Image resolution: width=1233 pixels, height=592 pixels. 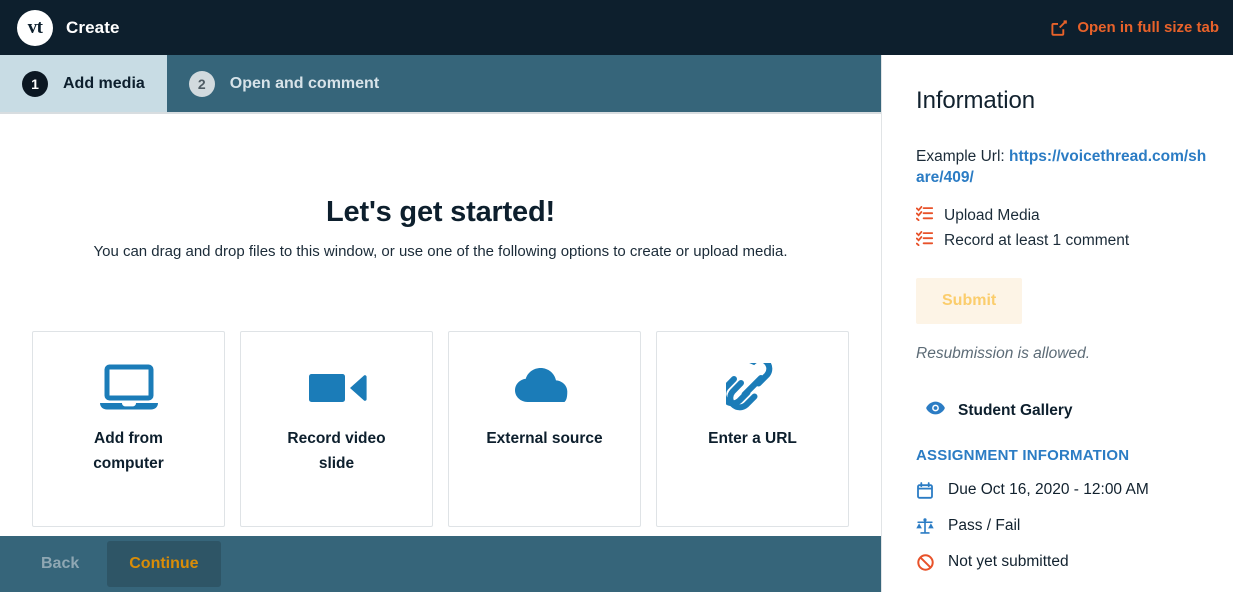 I want to click on tab-number-2: 2, so click(x=201, y=83).